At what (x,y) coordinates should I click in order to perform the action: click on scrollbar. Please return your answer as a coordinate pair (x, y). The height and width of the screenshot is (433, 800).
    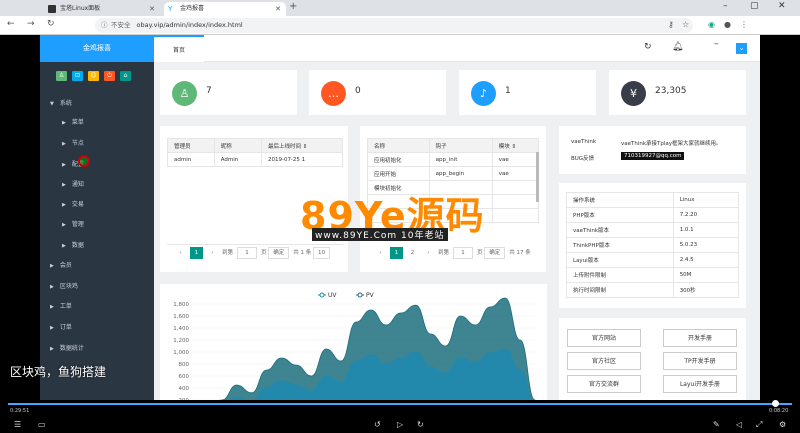
    Looking at the image, I should click on (537, 177).